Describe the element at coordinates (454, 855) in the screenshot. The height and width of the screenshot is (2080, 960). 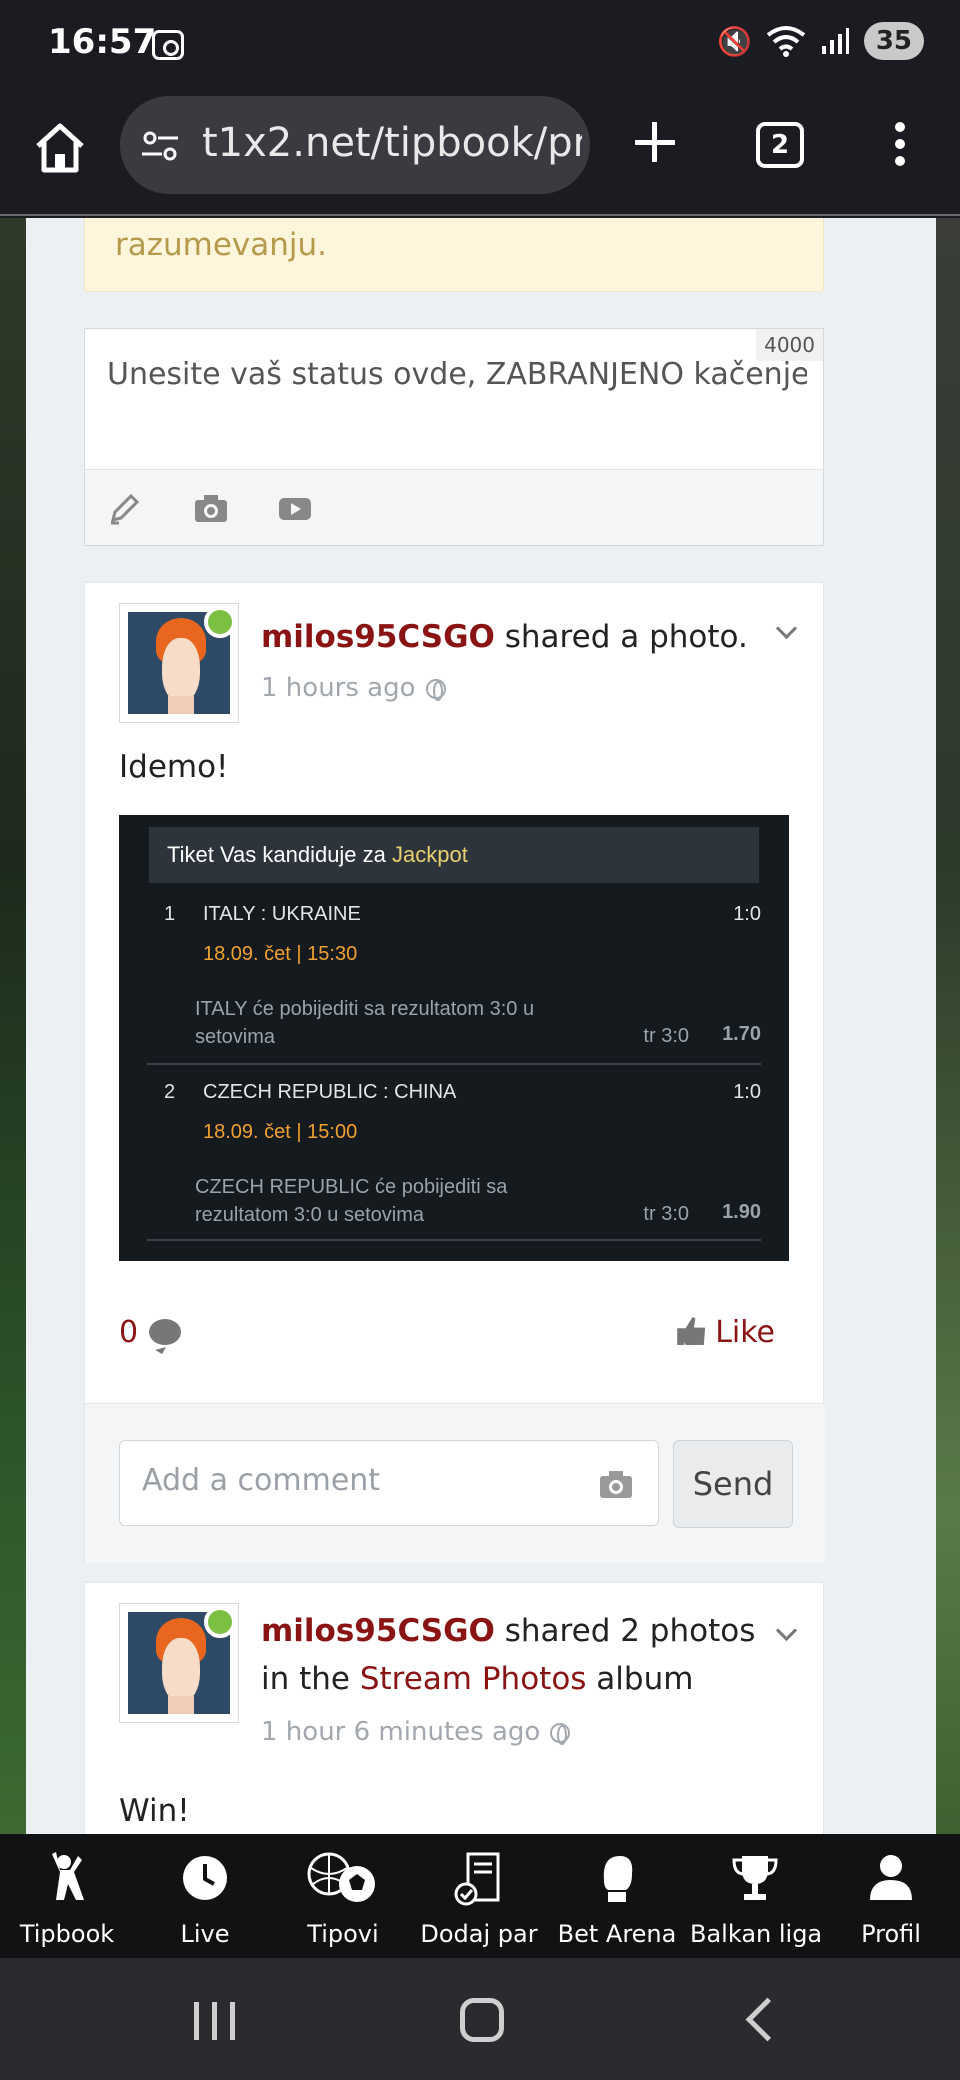
I see `ticket-header: Tiket Vas kandiduje za Jackpot` at that location.